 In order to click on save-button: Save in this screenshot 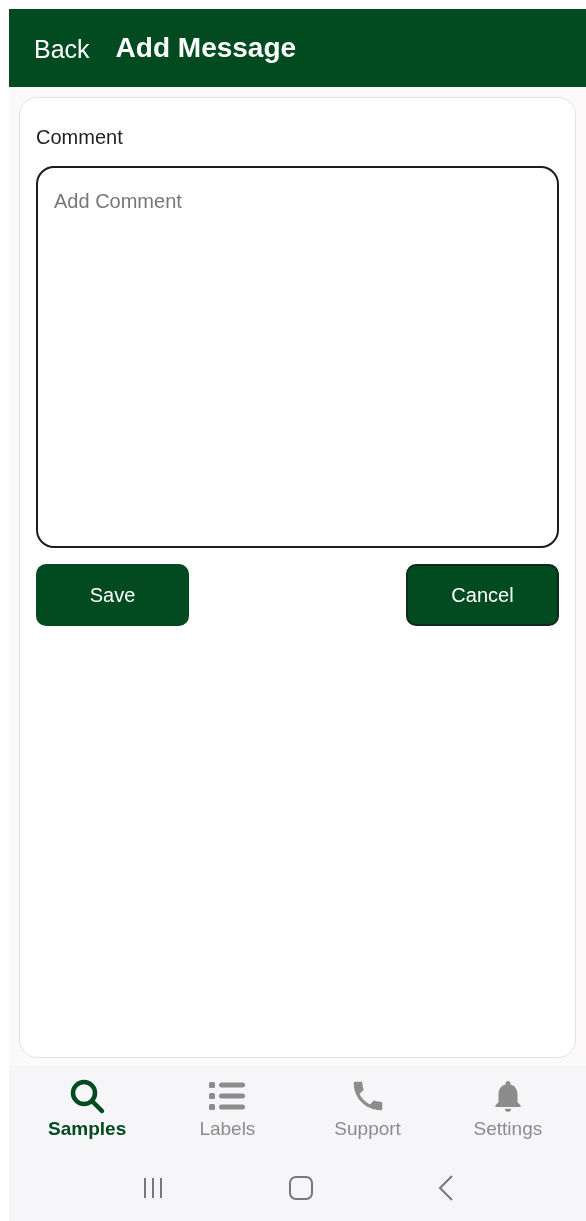, I will do `click(112, 595)`.